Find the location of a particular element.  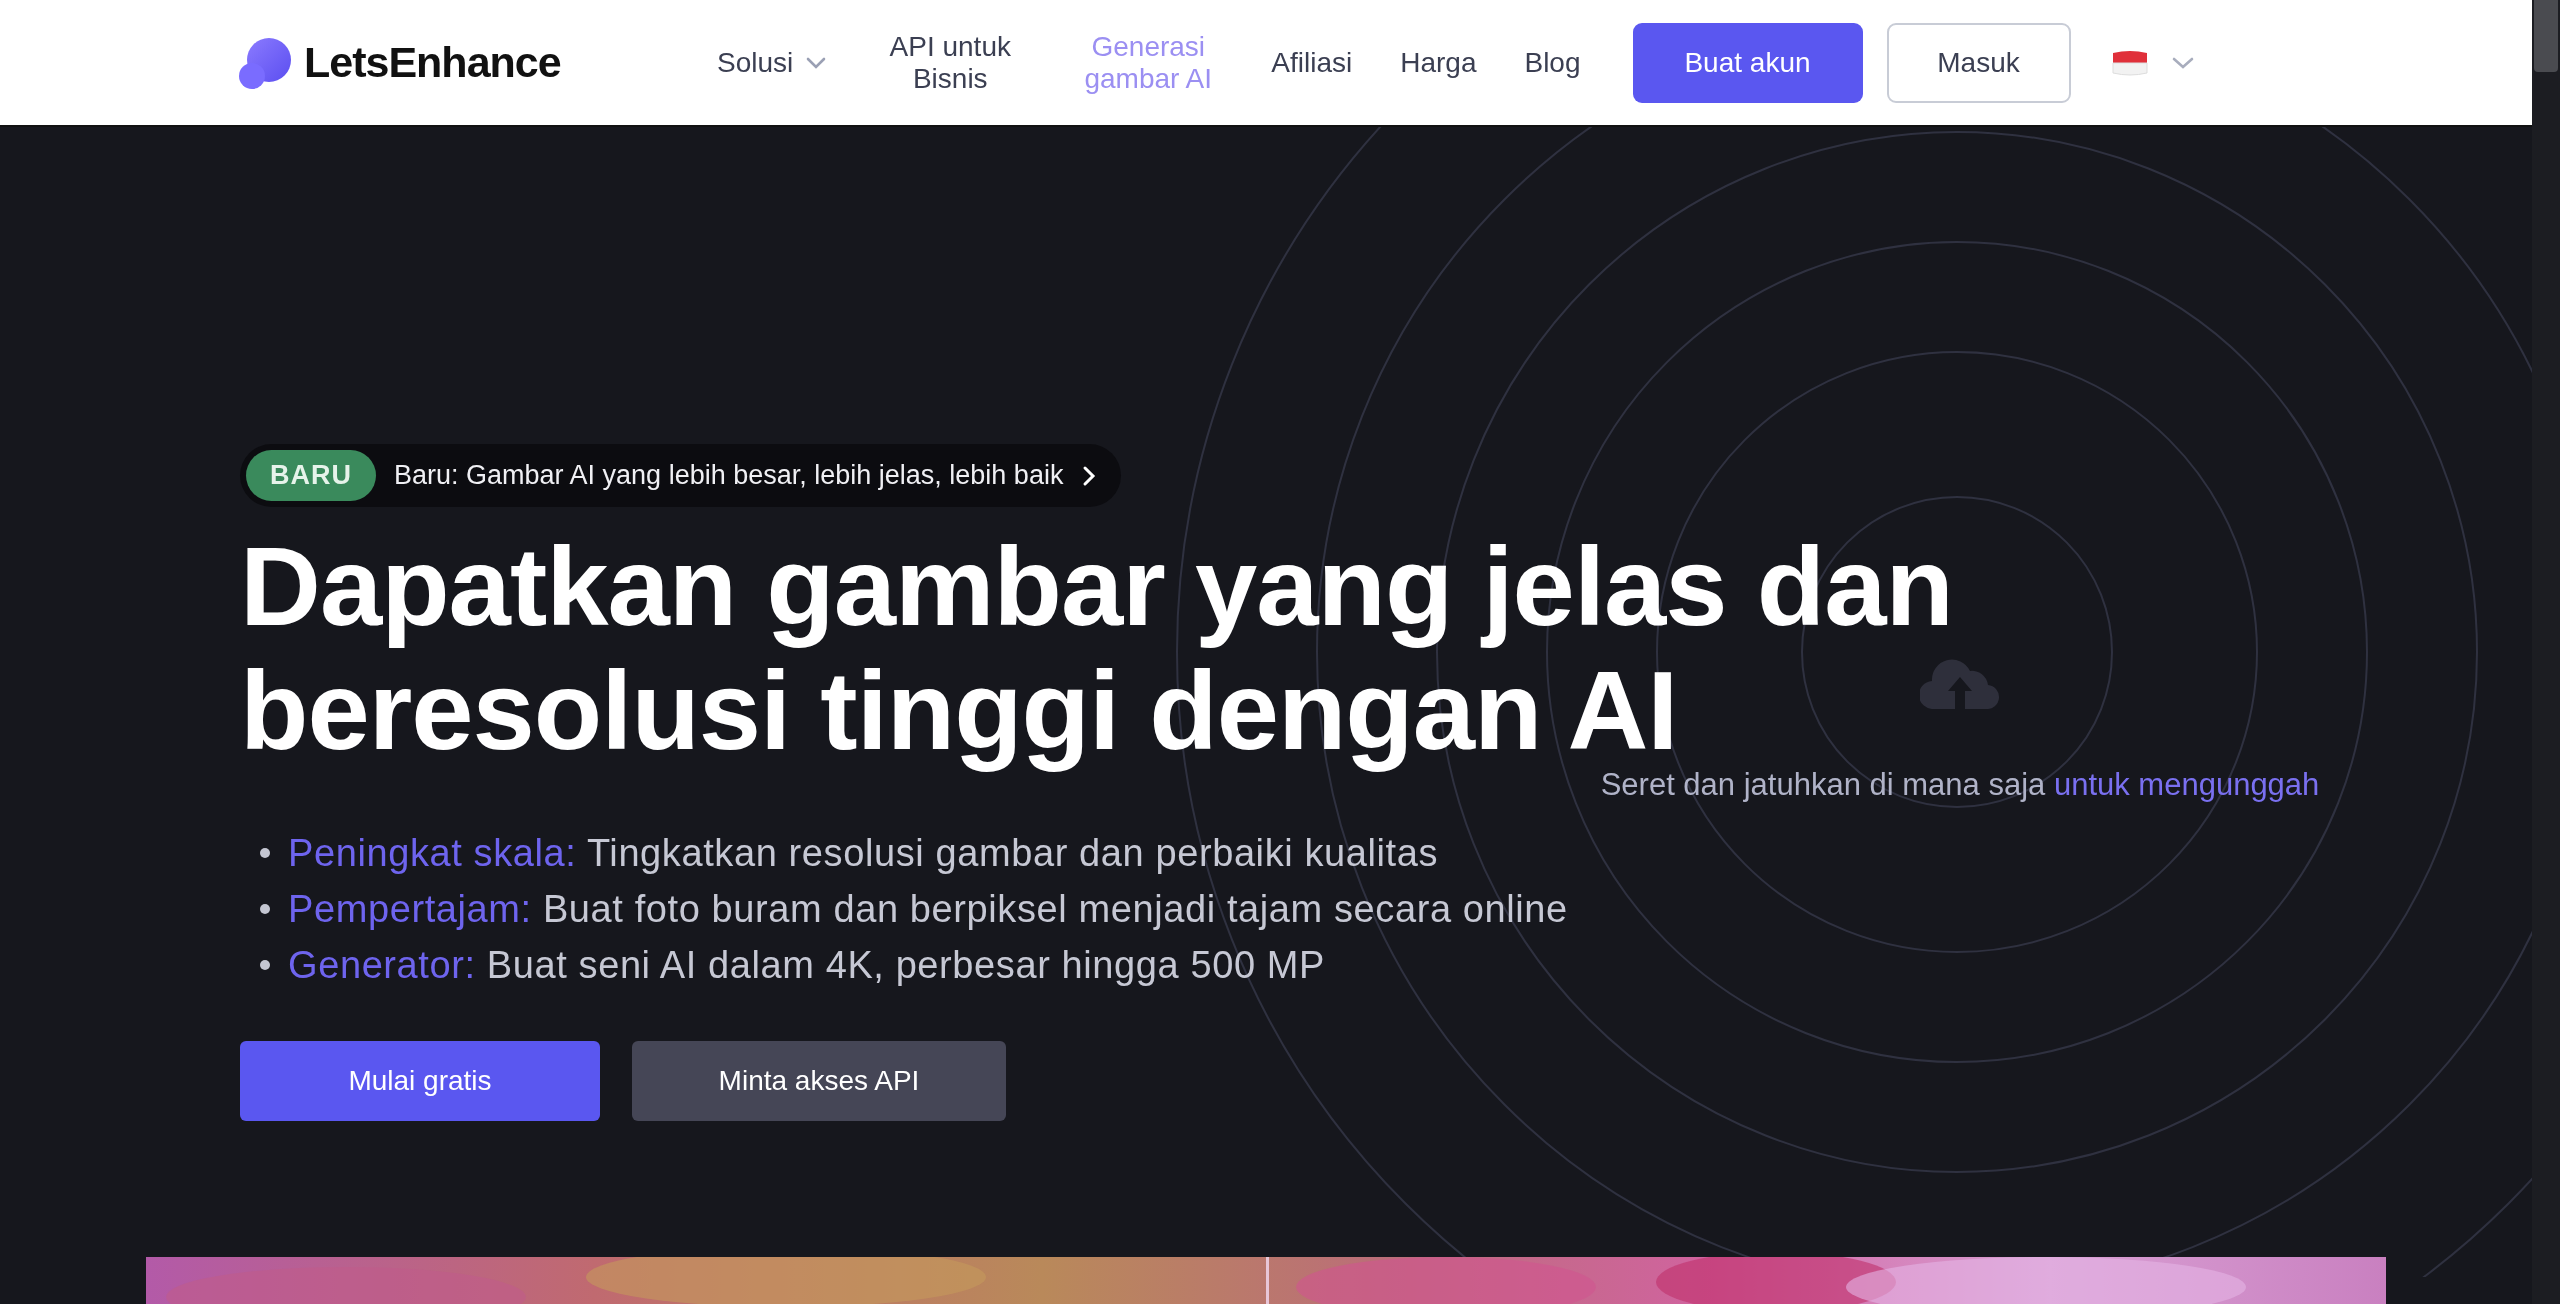

api-access-button: Minta akses API is located at coordinates (819, 1081).